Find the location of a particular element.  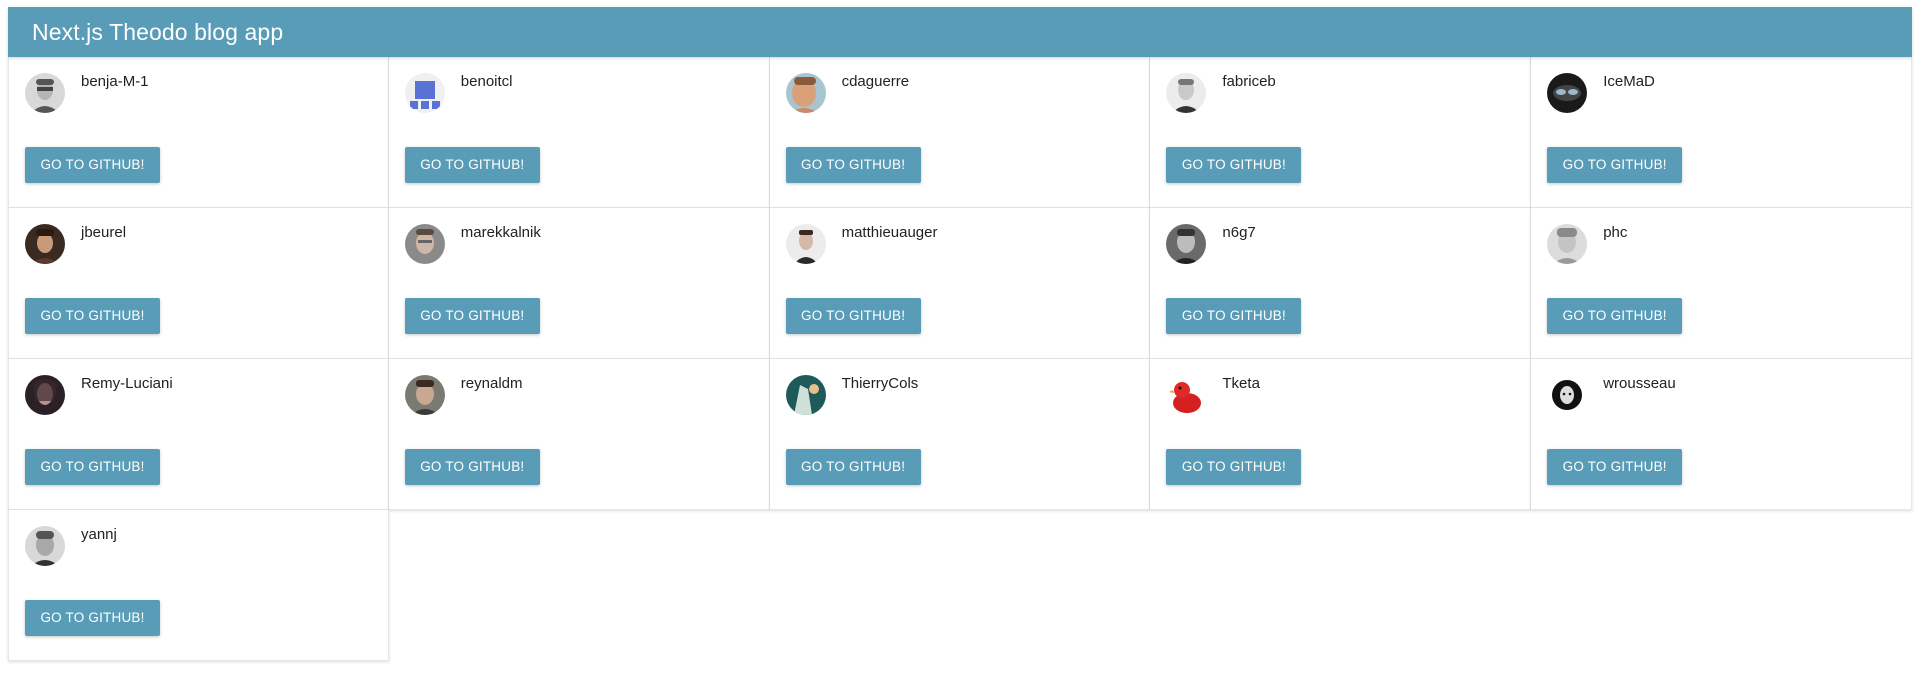

username: reynaldm is located at coordinates (491, 383).